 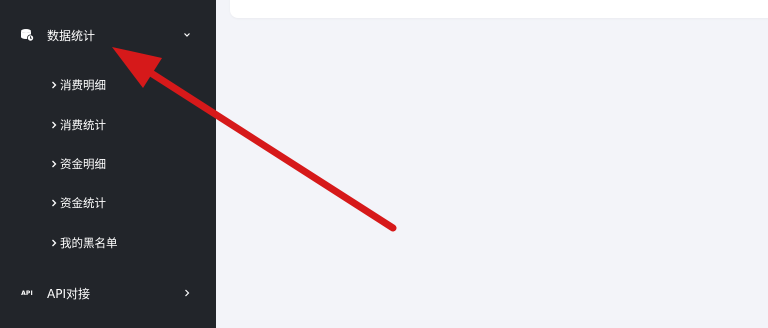 I want to click on sidebar-item-label: 资金统计, so click(x=83, y=203).